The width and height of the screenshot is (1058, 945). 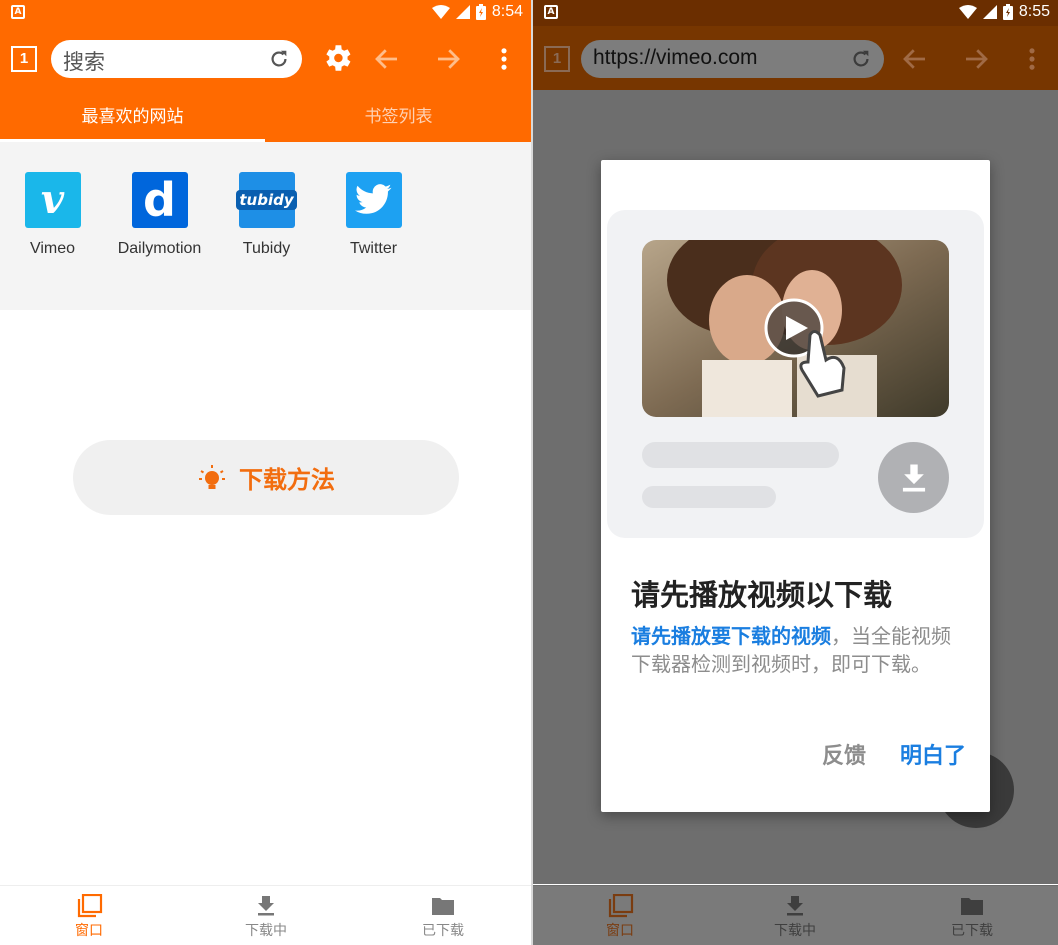 What do you see at coordinates (894, 754) in the screenshot?
I see `dialog-actions: 反馈 明白了` at bounding box center [894, 754].